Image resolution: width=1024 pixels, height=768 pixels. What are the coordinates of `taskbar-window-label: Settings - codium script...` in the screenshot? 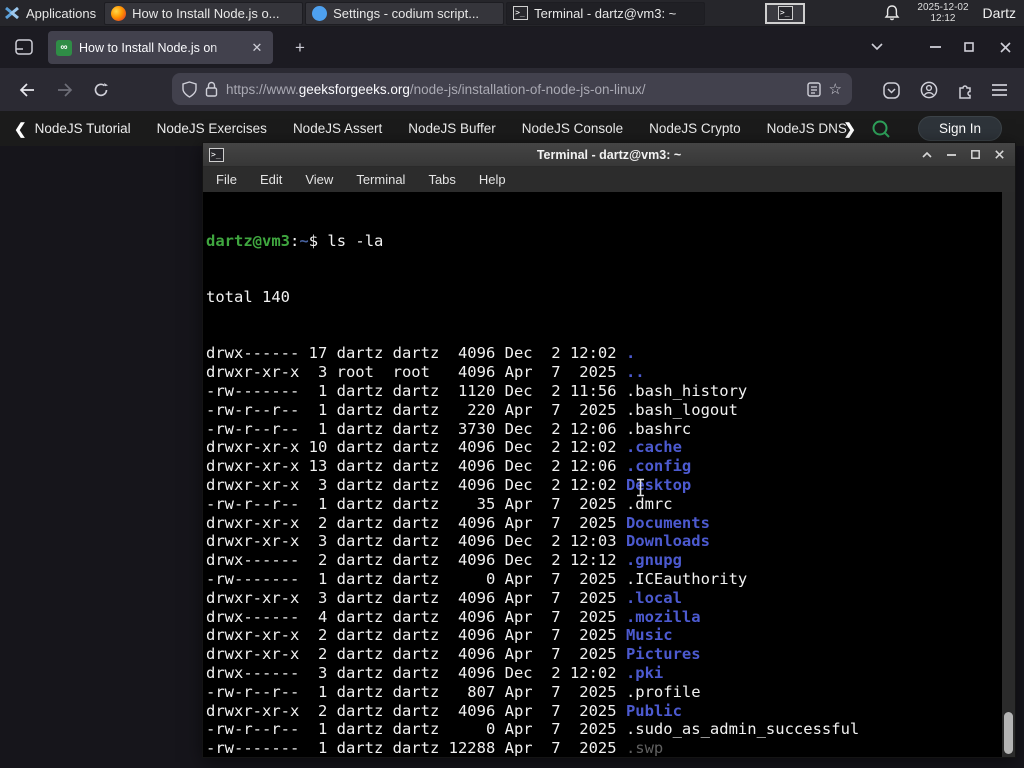 It's located at (406, 13).